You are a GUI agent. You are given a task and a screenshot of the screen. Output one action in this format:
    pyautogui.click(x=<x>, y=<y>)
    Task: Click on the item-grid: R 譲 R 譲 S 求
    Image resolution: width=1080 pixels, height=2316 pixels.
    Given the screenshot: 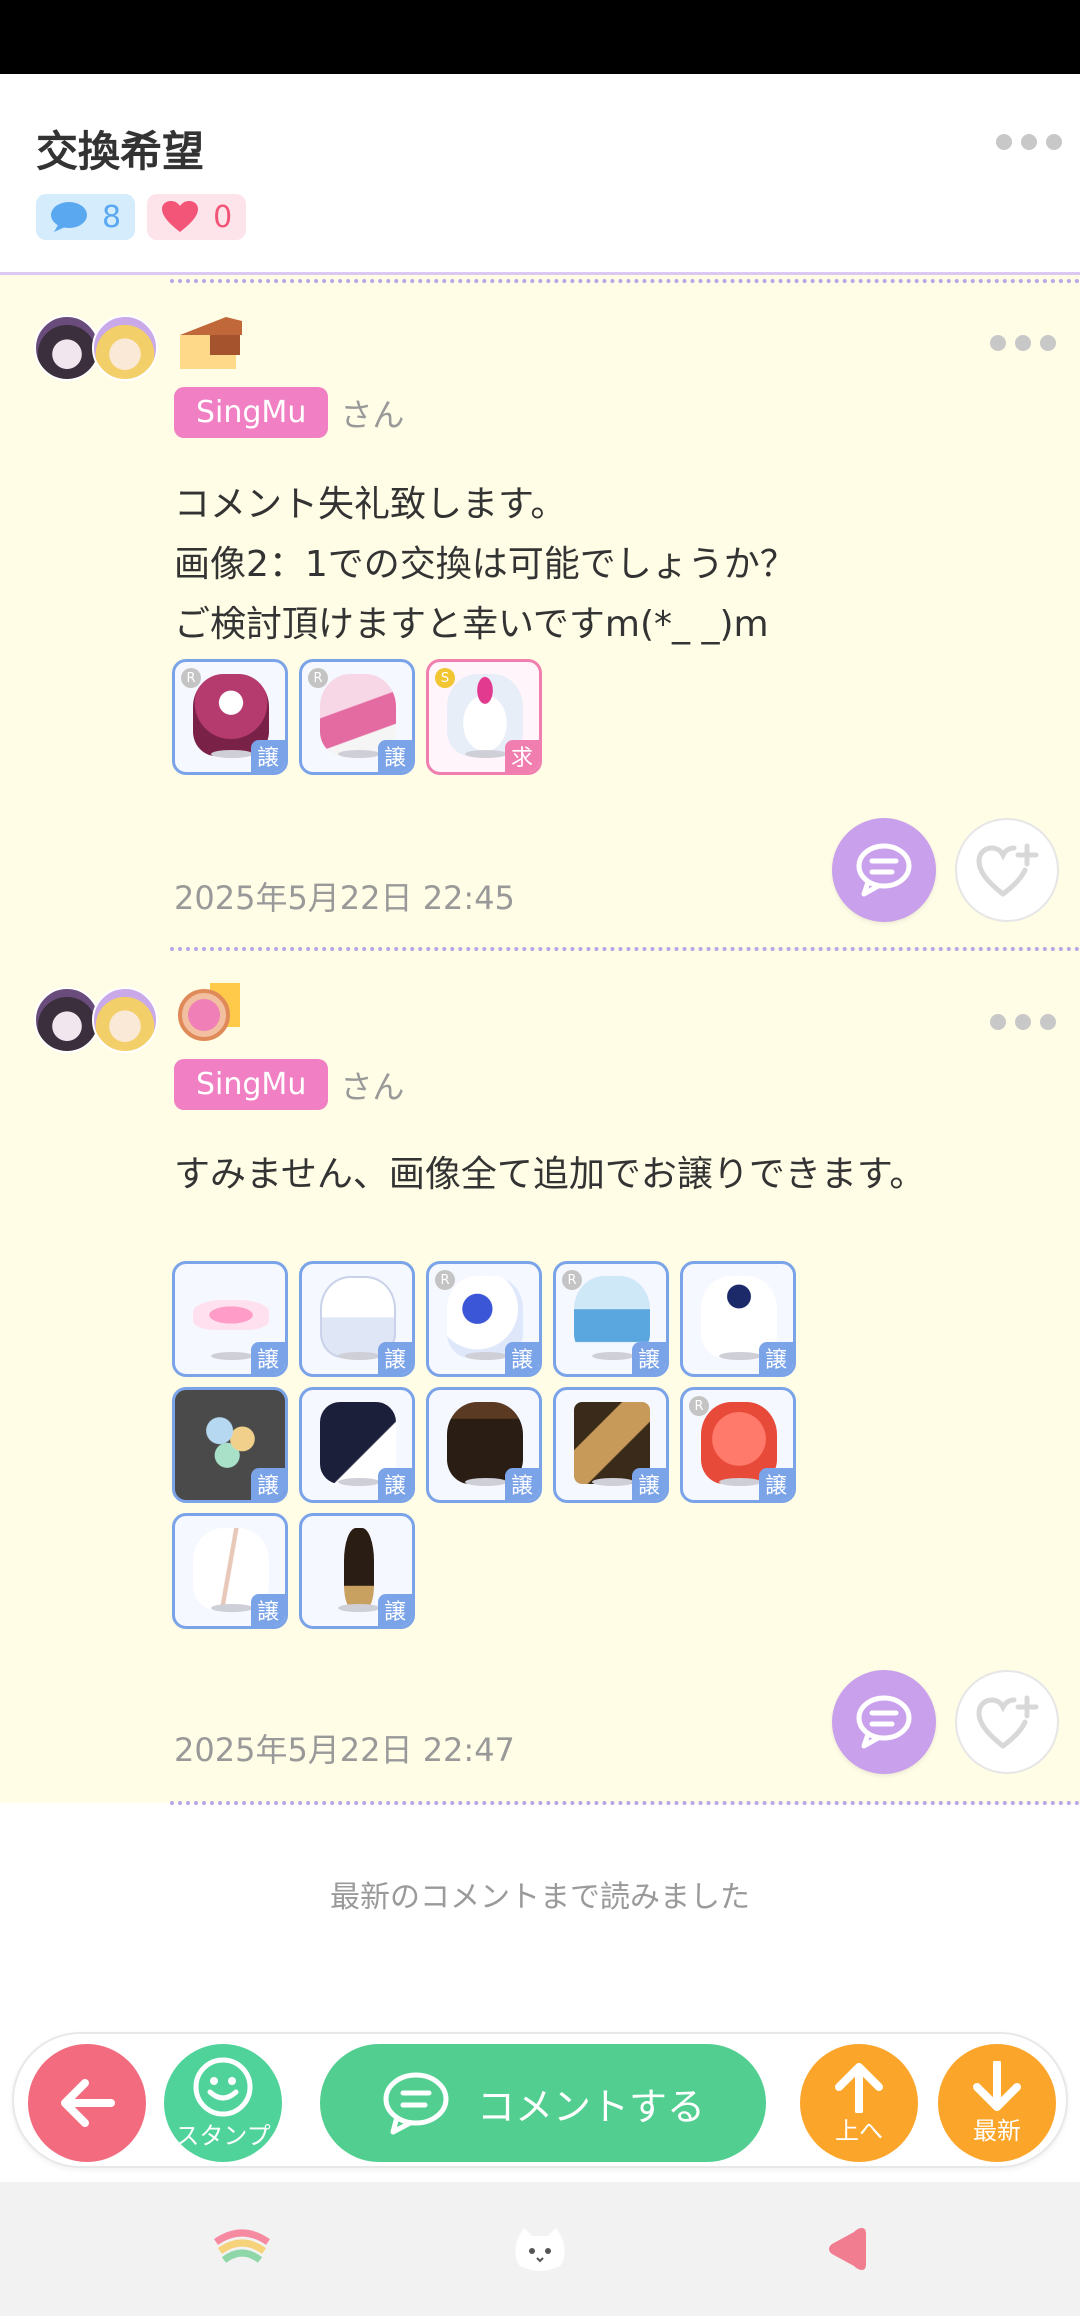 What is the action you would take?
    pyautogui.click(x=484, y=717)
    